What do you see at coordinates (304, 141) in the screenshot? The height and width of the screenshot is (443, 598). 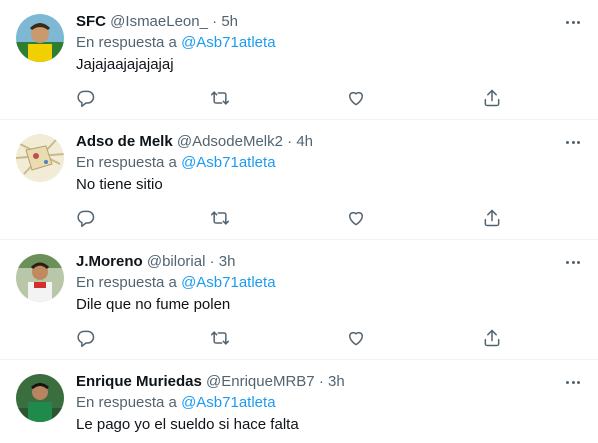 I see `timestamp: 4h` at bounding box center [304, 141].